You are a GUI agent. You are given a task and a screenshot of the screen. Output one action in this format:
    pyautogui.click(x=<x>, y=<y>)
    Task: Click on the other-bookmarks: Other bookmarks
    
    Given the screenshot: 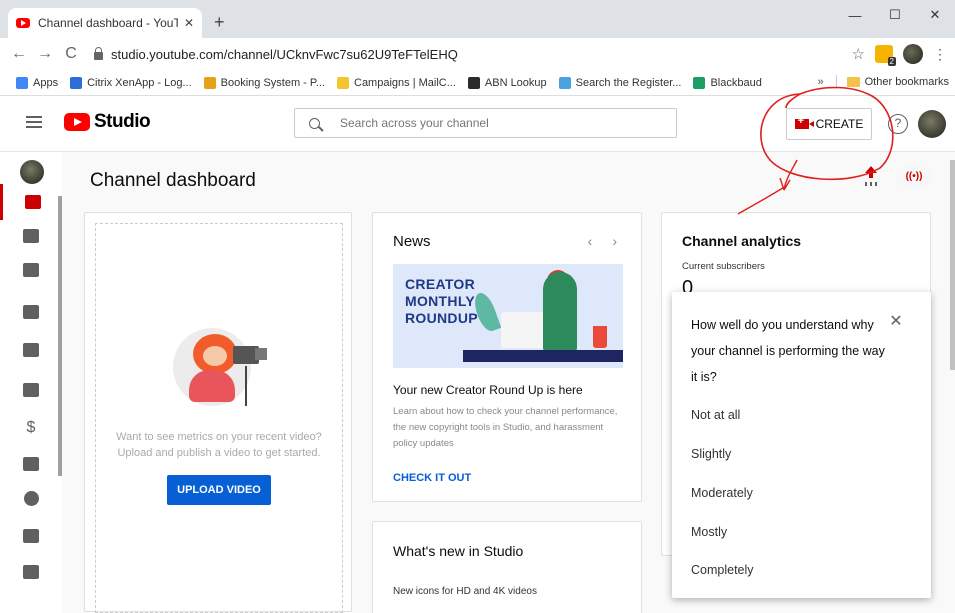 What is the action you would take?
    pyautogui.click(x=907, y=82)
    